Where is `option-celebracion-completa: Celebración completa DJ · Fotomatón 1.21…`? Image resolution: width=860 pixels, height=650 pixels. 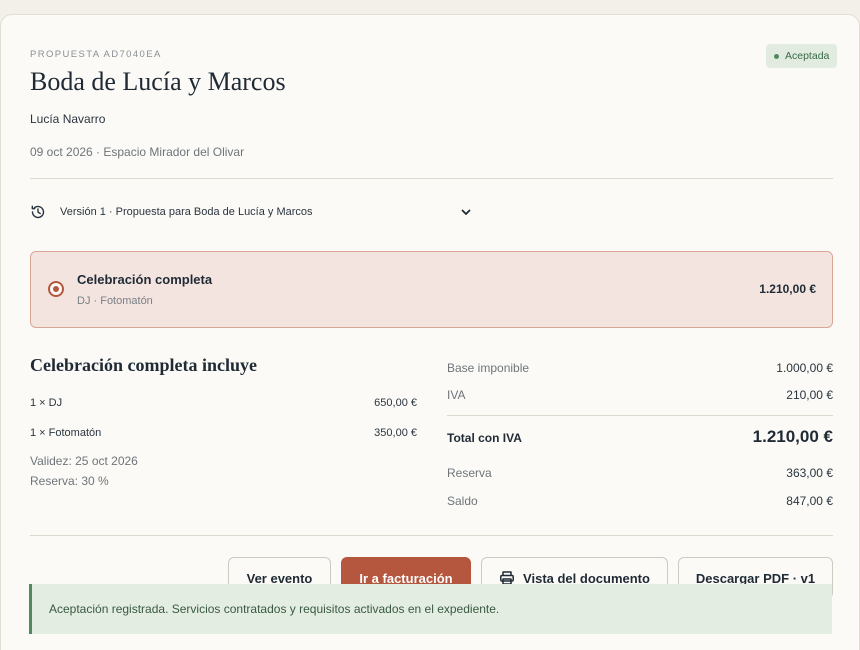
option-celebracion-completa: Celebración completa DJ · Fotomatón 1.21… is located at coordinates (431, 289).